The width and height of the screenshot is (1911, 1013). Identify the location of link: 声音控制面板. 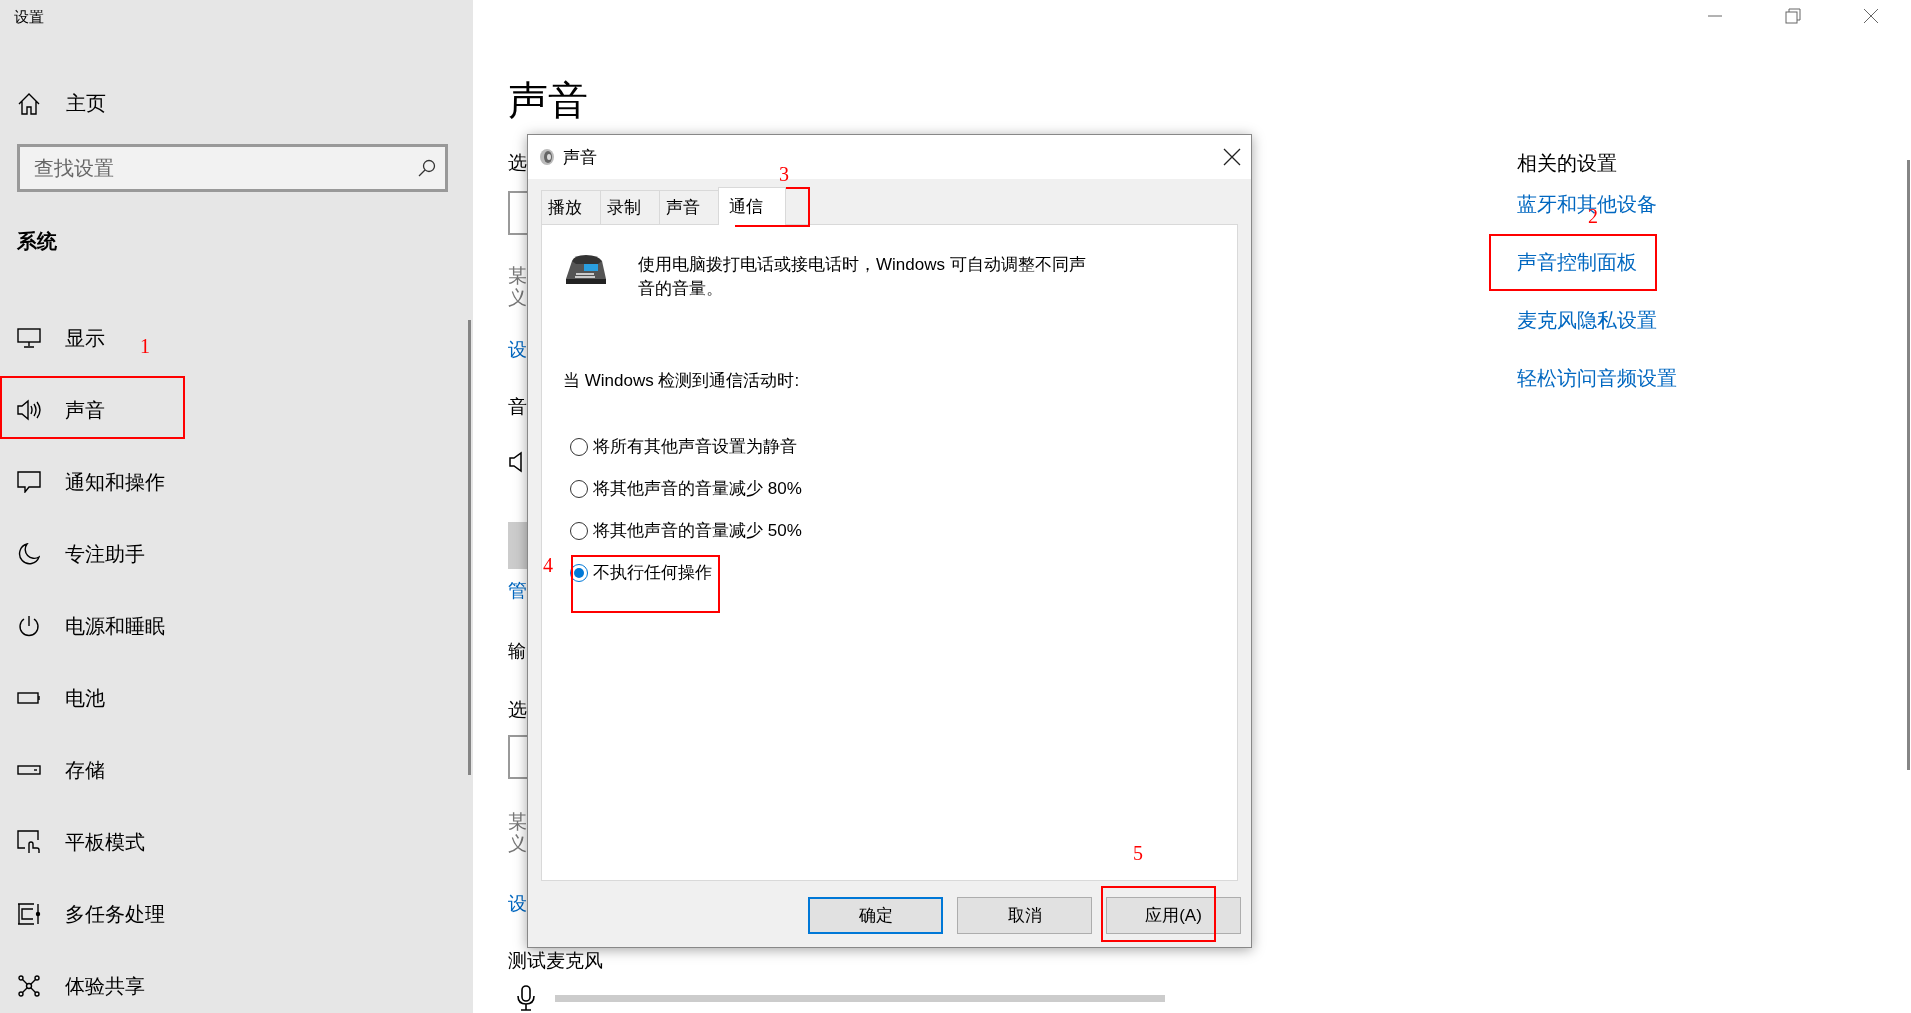
(1577, 262).